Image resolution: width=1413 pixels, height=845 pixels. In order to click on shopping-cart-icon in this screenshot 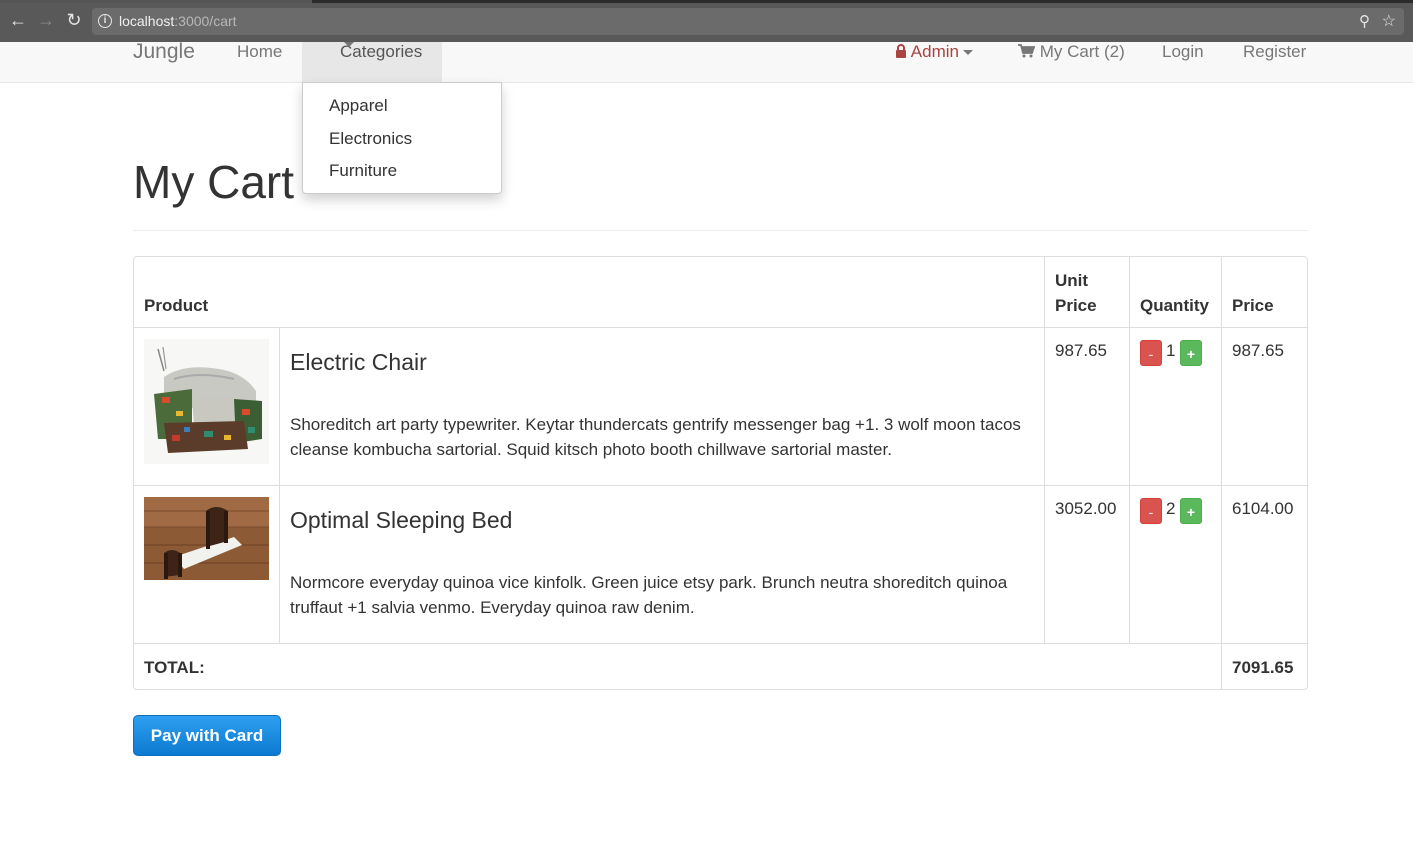, I will do `click(1027, 51)`.